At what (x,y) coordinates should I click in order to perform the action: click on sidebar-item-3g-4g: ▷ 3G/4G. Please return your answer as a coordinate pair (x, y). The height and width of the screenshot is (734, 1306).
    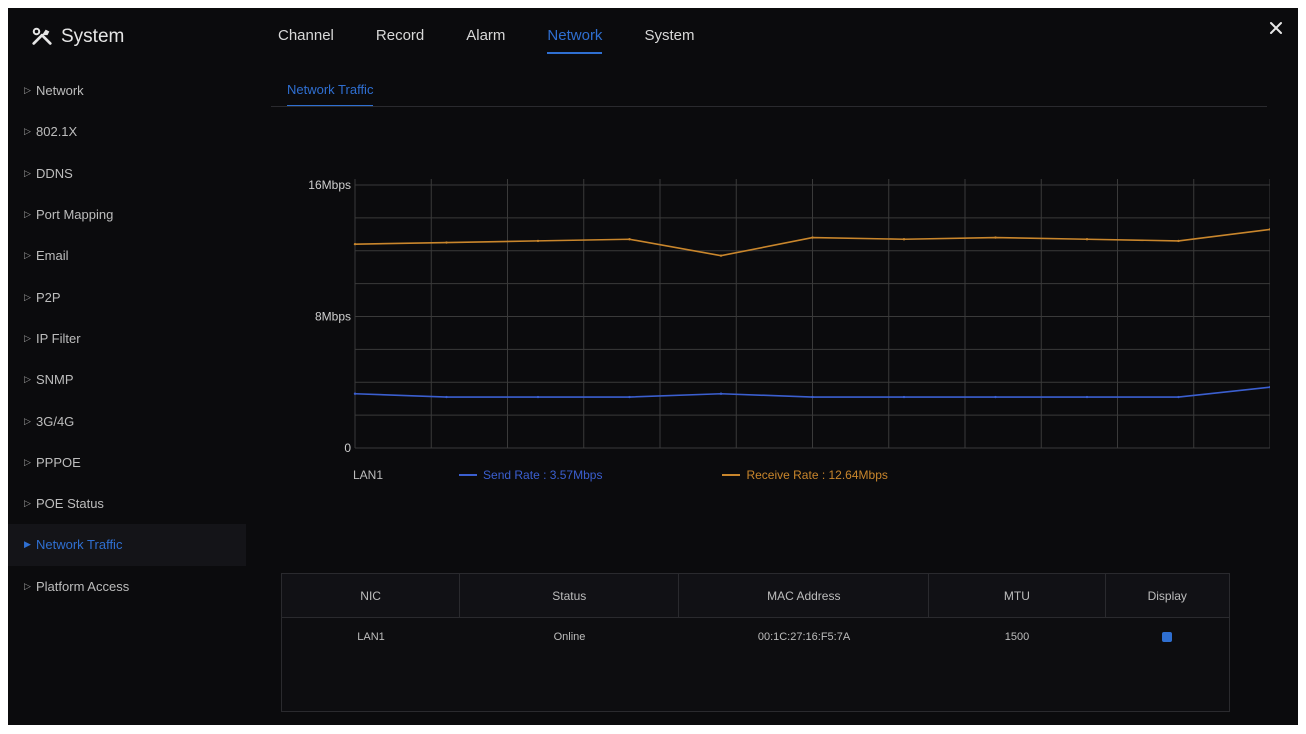
    Looking at the image, I should click on (127, 420).